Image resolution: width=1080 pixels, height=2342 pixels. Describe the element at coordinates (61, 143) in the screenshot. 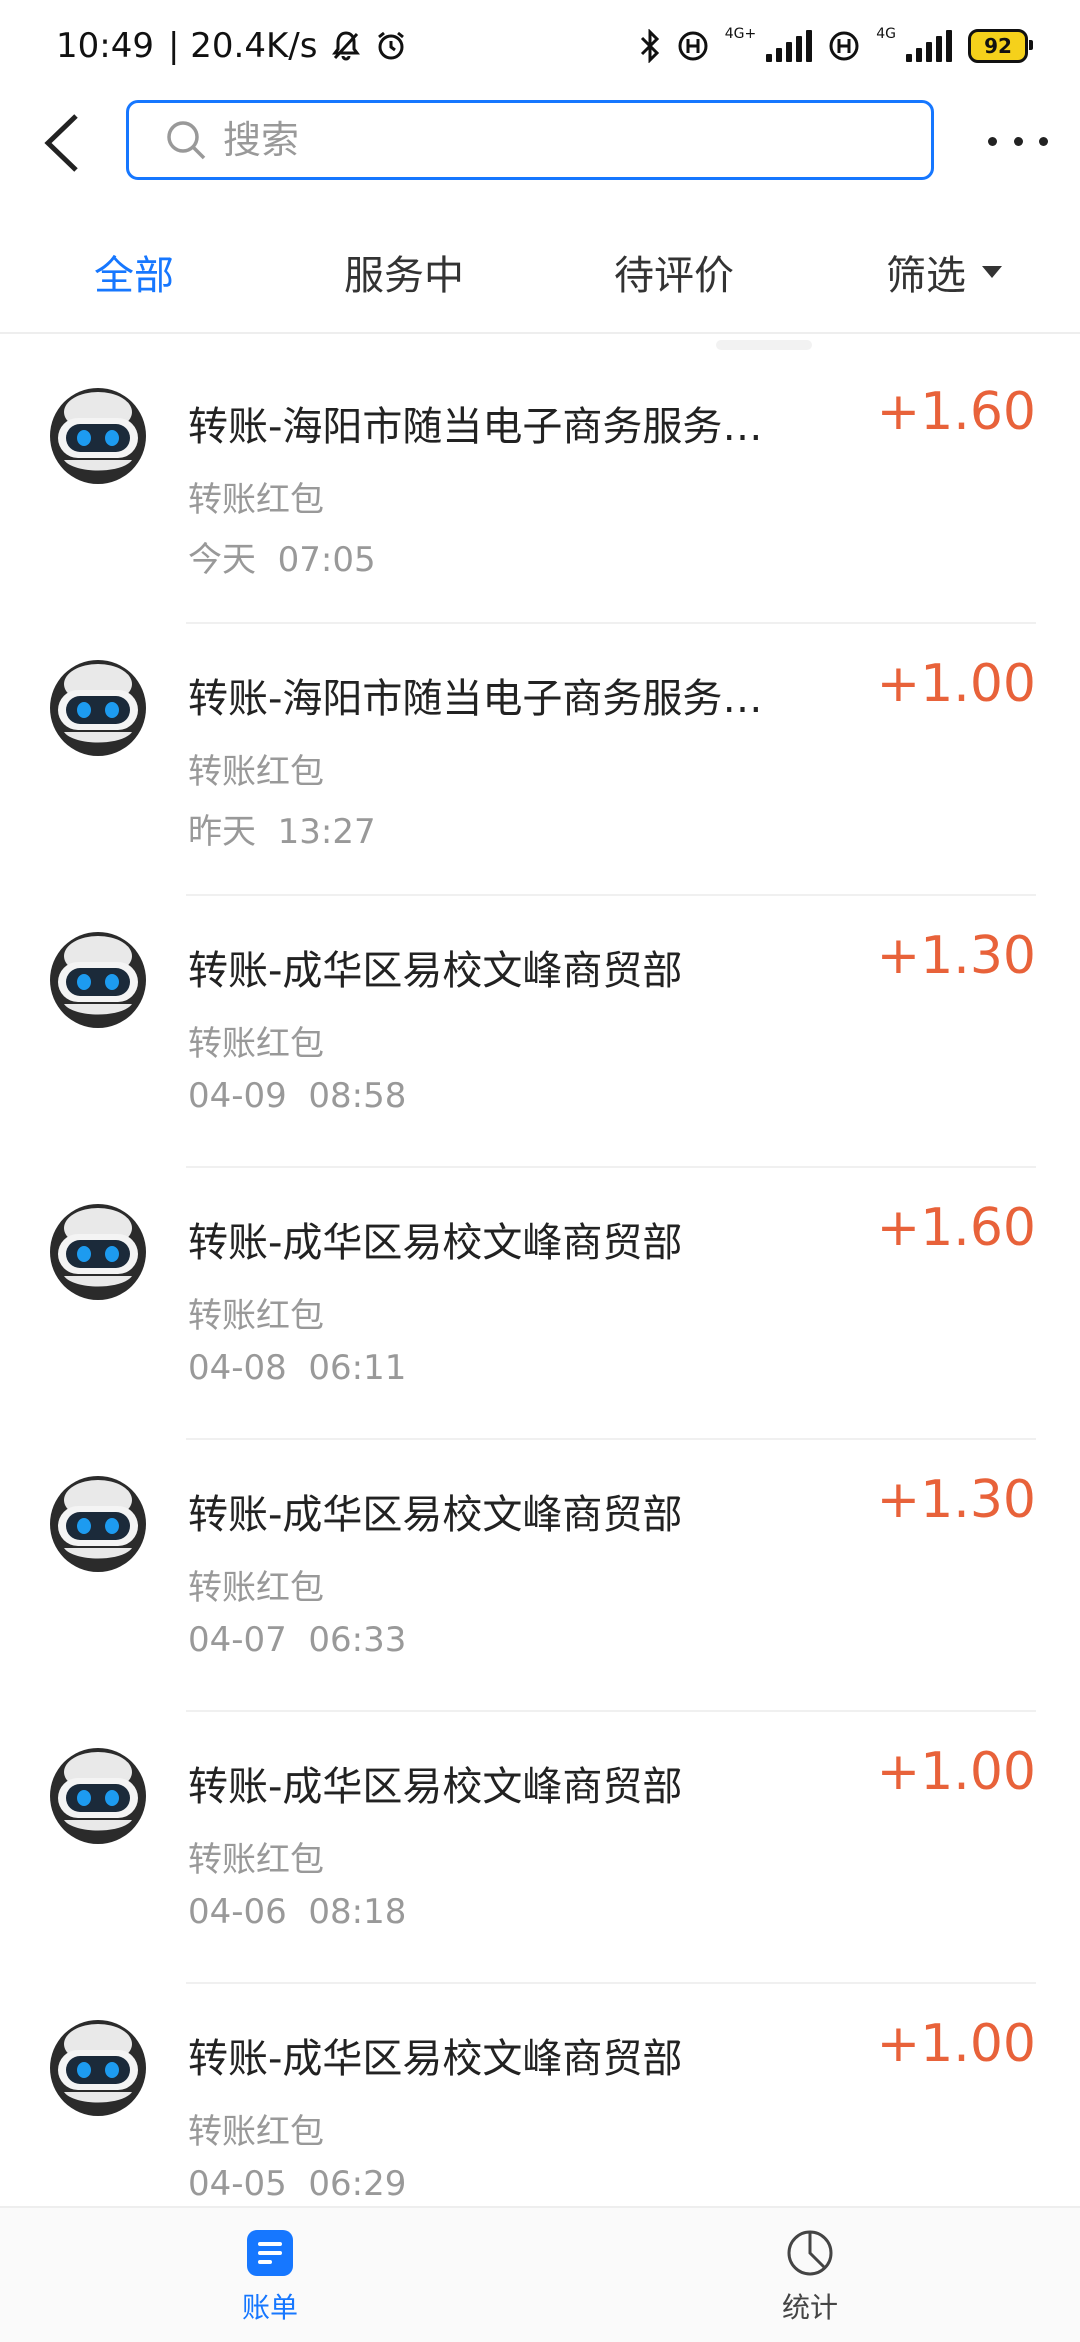

I see `chevron-left-icon` at that location.